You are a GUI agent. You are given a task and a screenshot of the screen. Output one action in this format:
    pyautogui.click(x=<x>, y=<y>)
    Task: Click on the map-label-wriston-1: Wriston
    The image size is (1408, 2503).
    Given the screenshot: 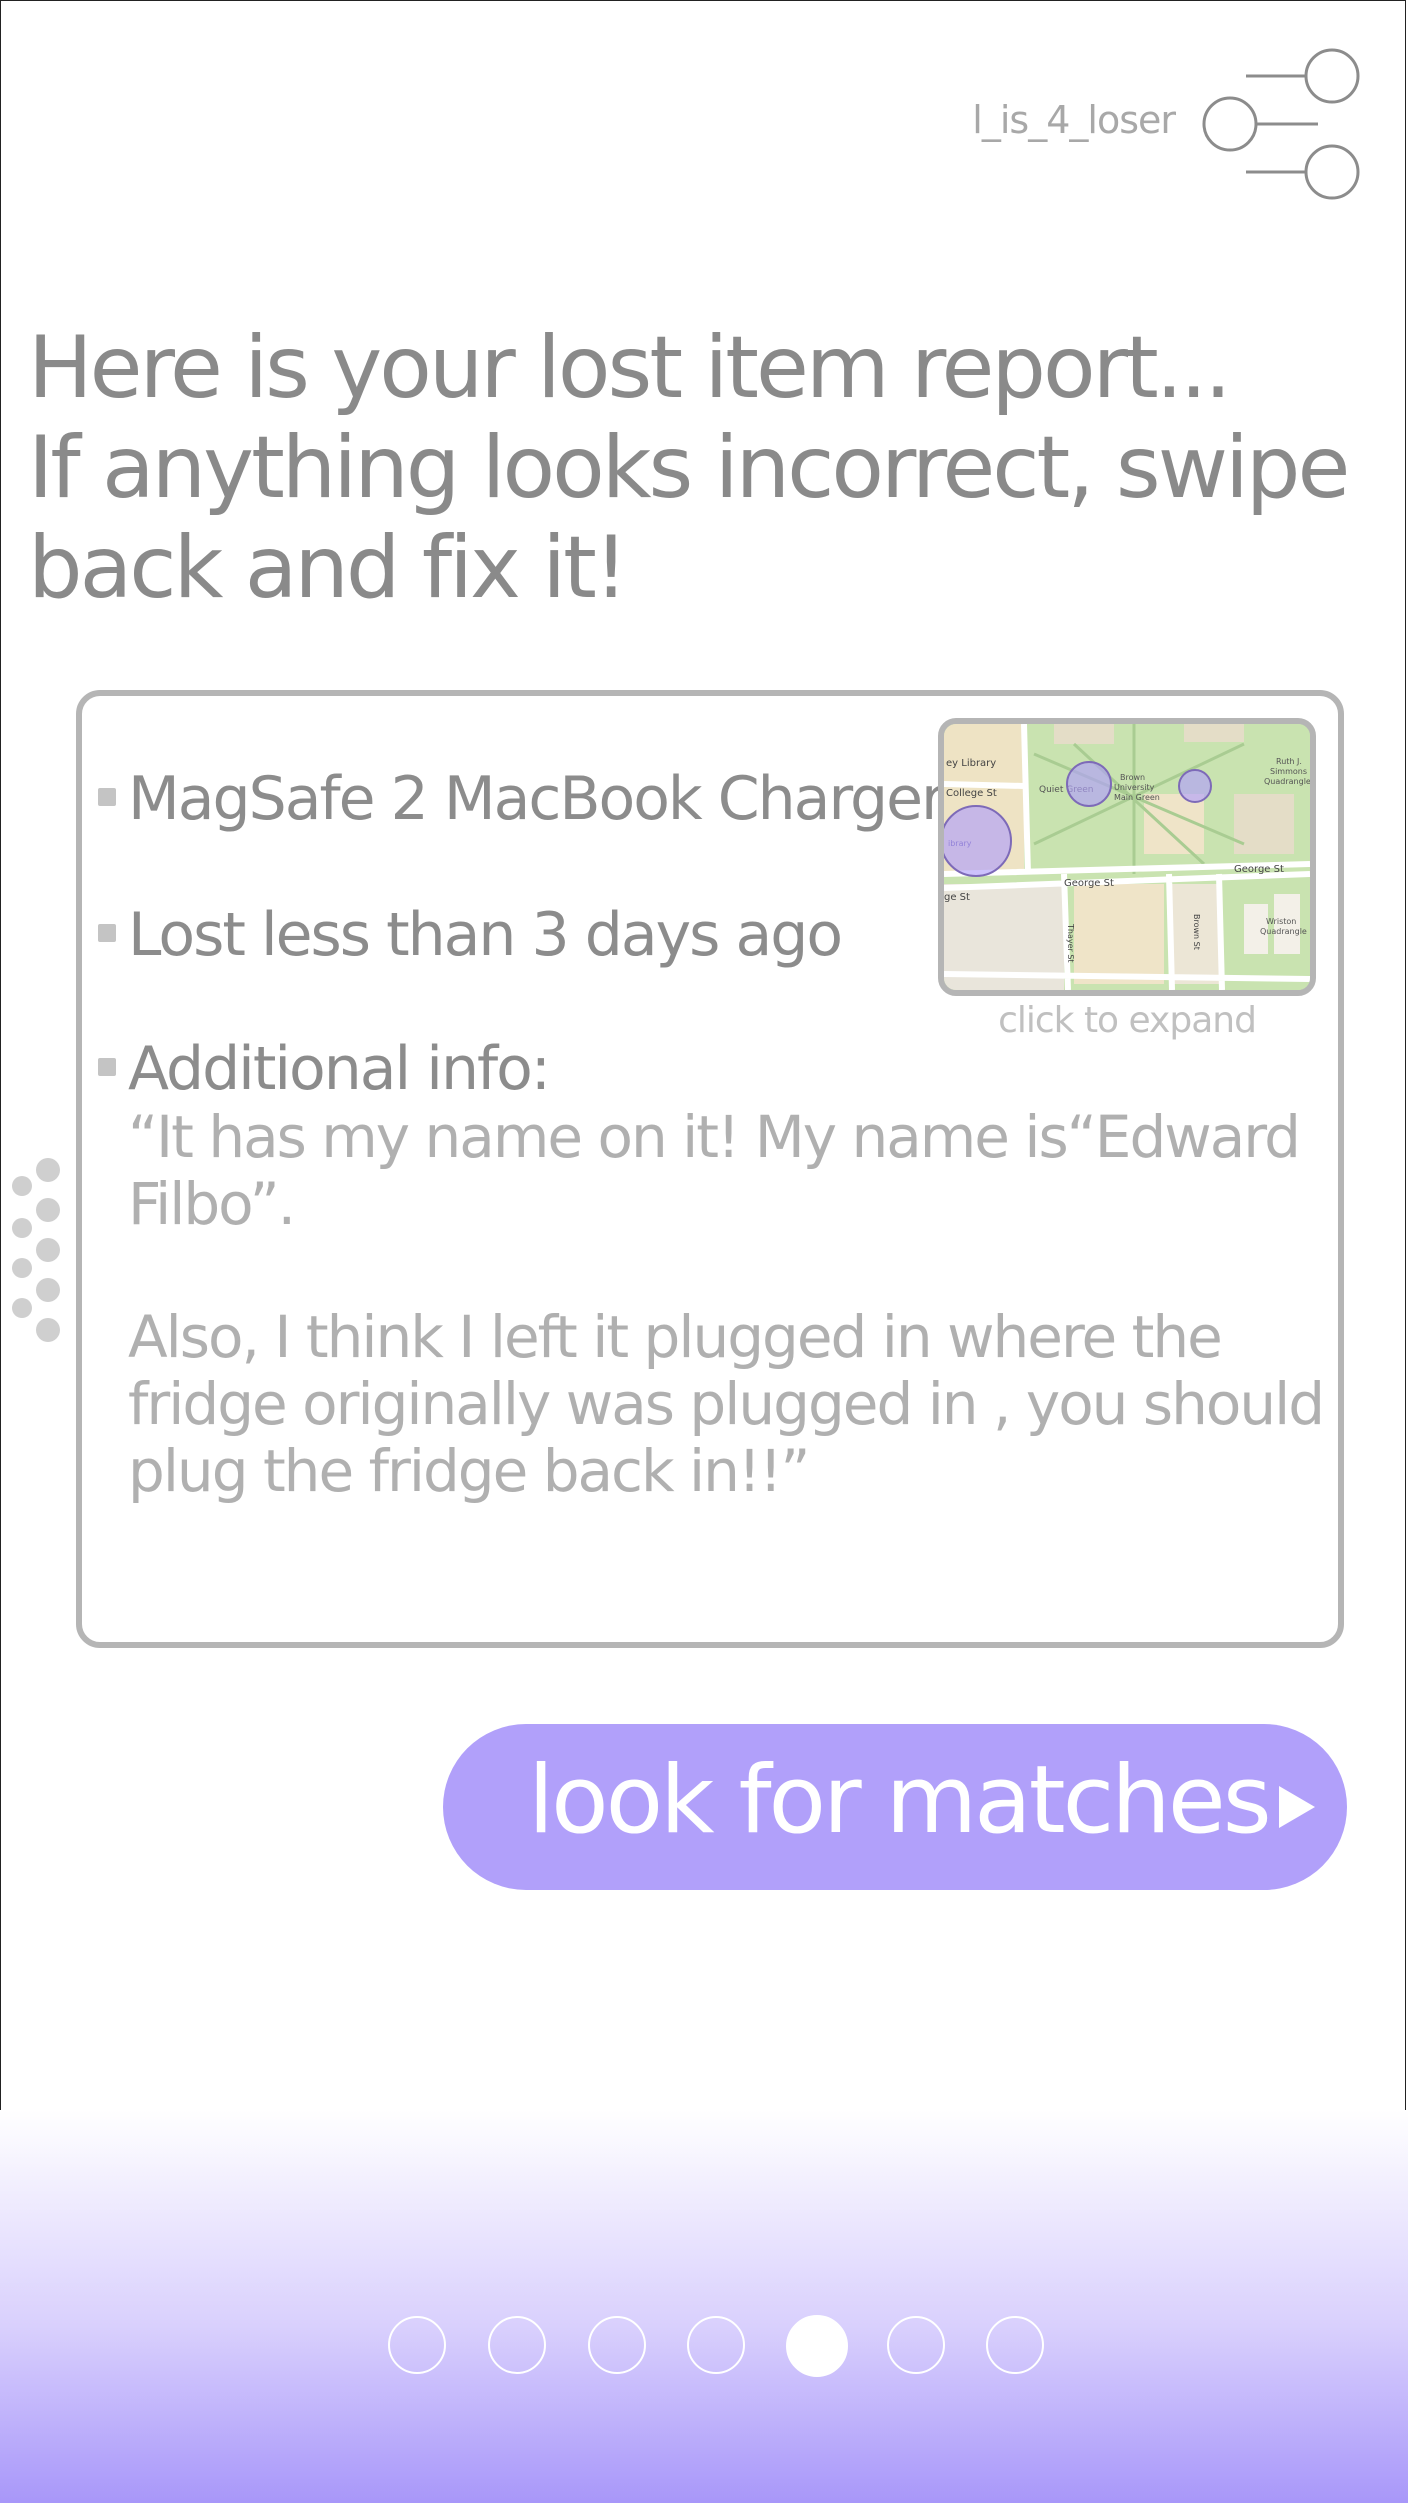 What is the action you would take?
    pyautogui.click(x=1281, y=921)
    